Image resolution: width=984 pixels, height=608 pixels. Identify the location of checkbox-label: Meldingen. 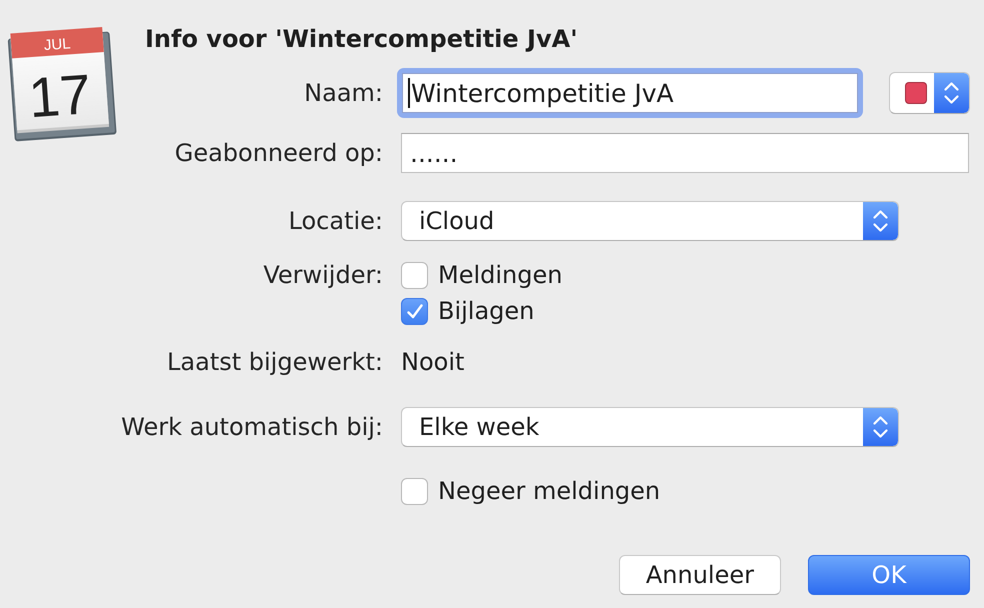
(500, 275).